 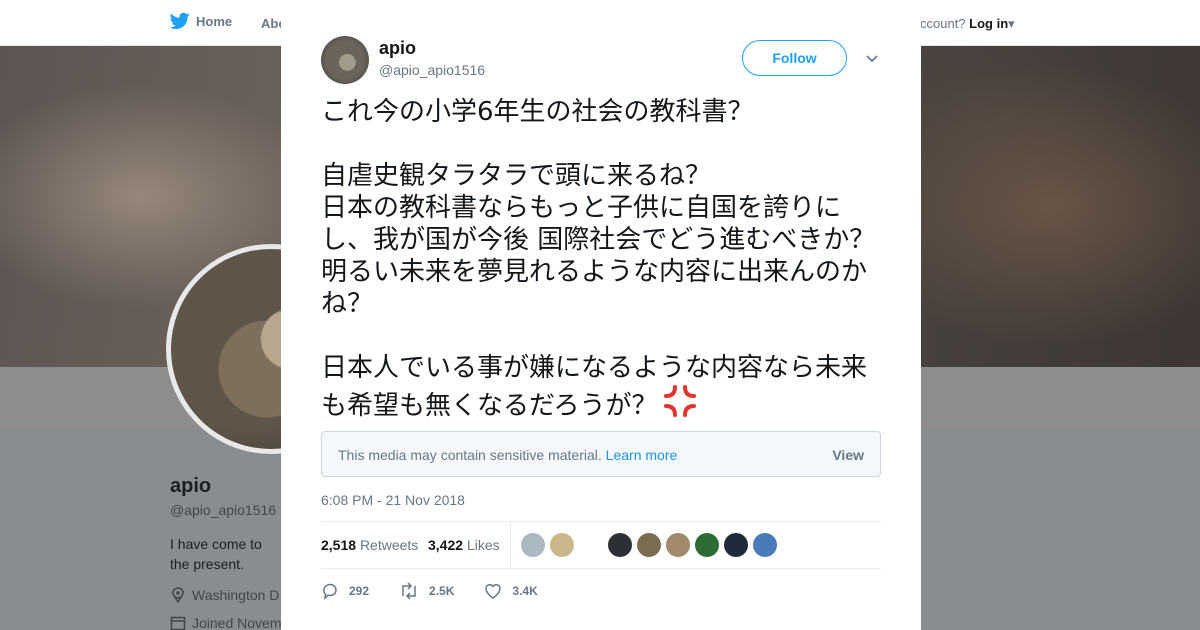 I want to click on retweets-stat: 2,518 Retweets, so click(x=369, y=545).